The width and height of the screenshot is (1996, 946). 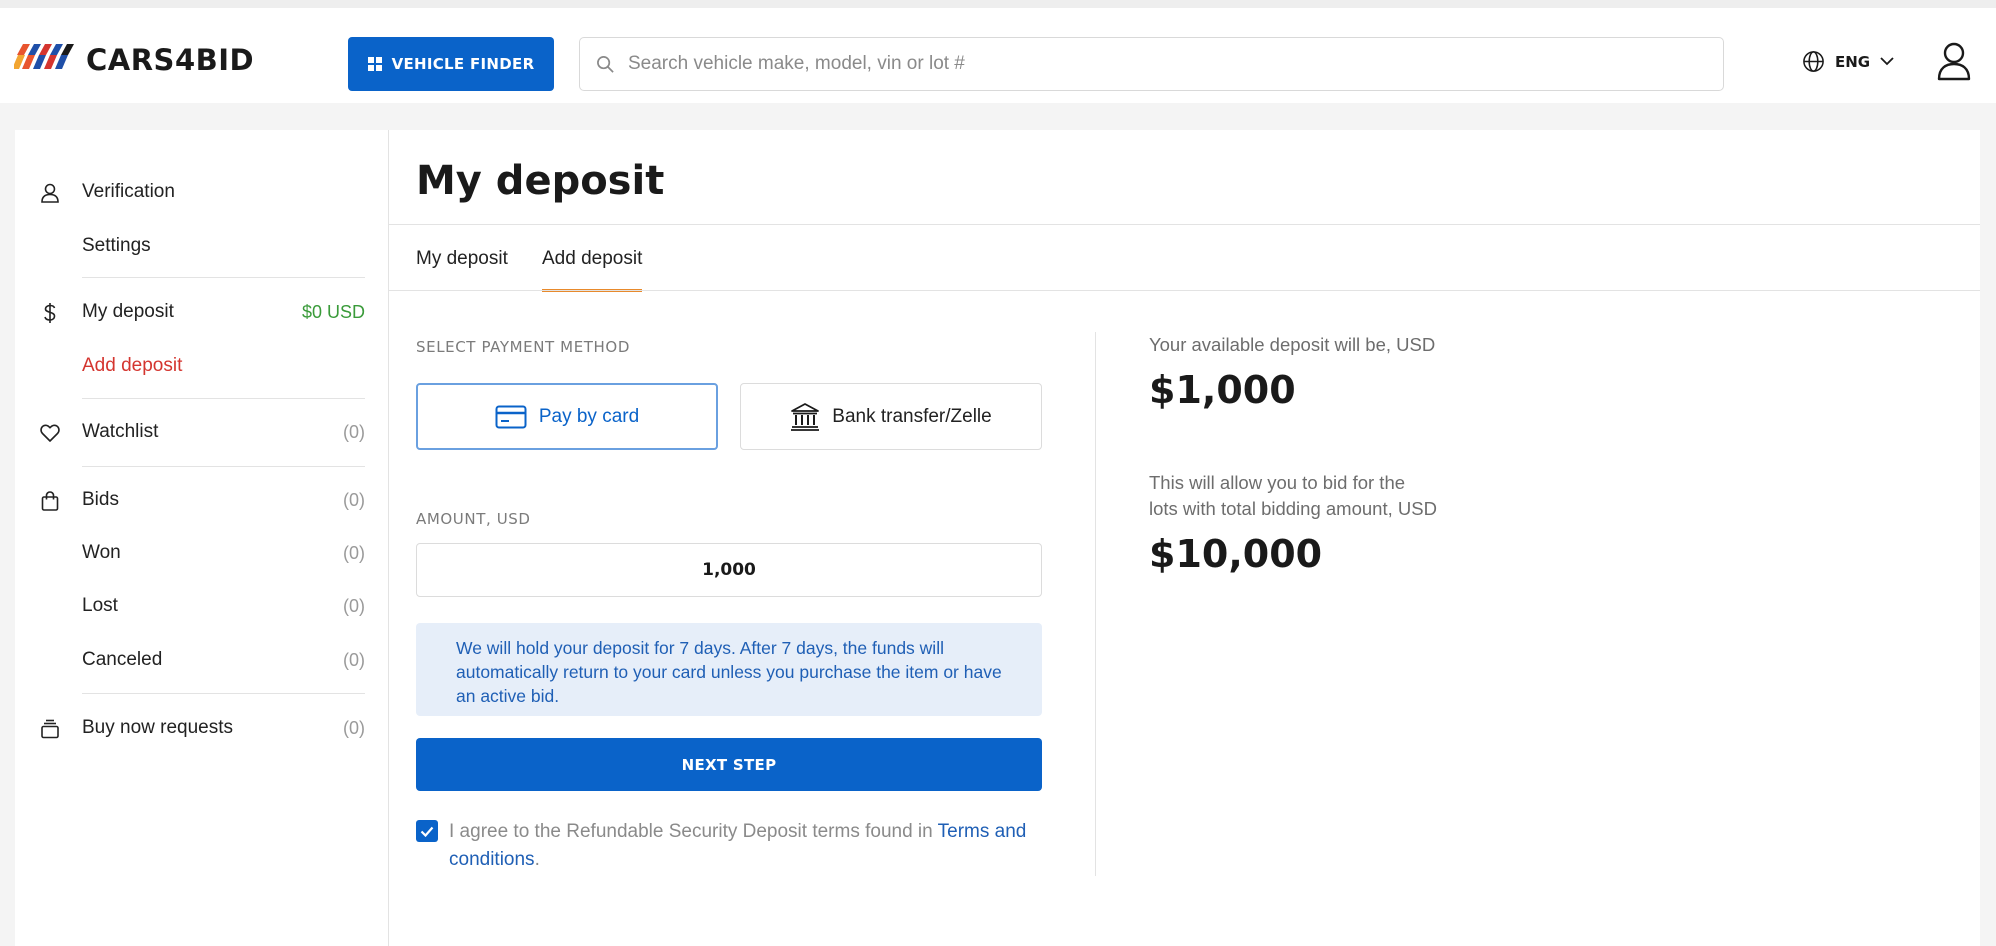 I want to click on sidebar-item-add-deposit: Add deposit, so click(x=202, y=366).